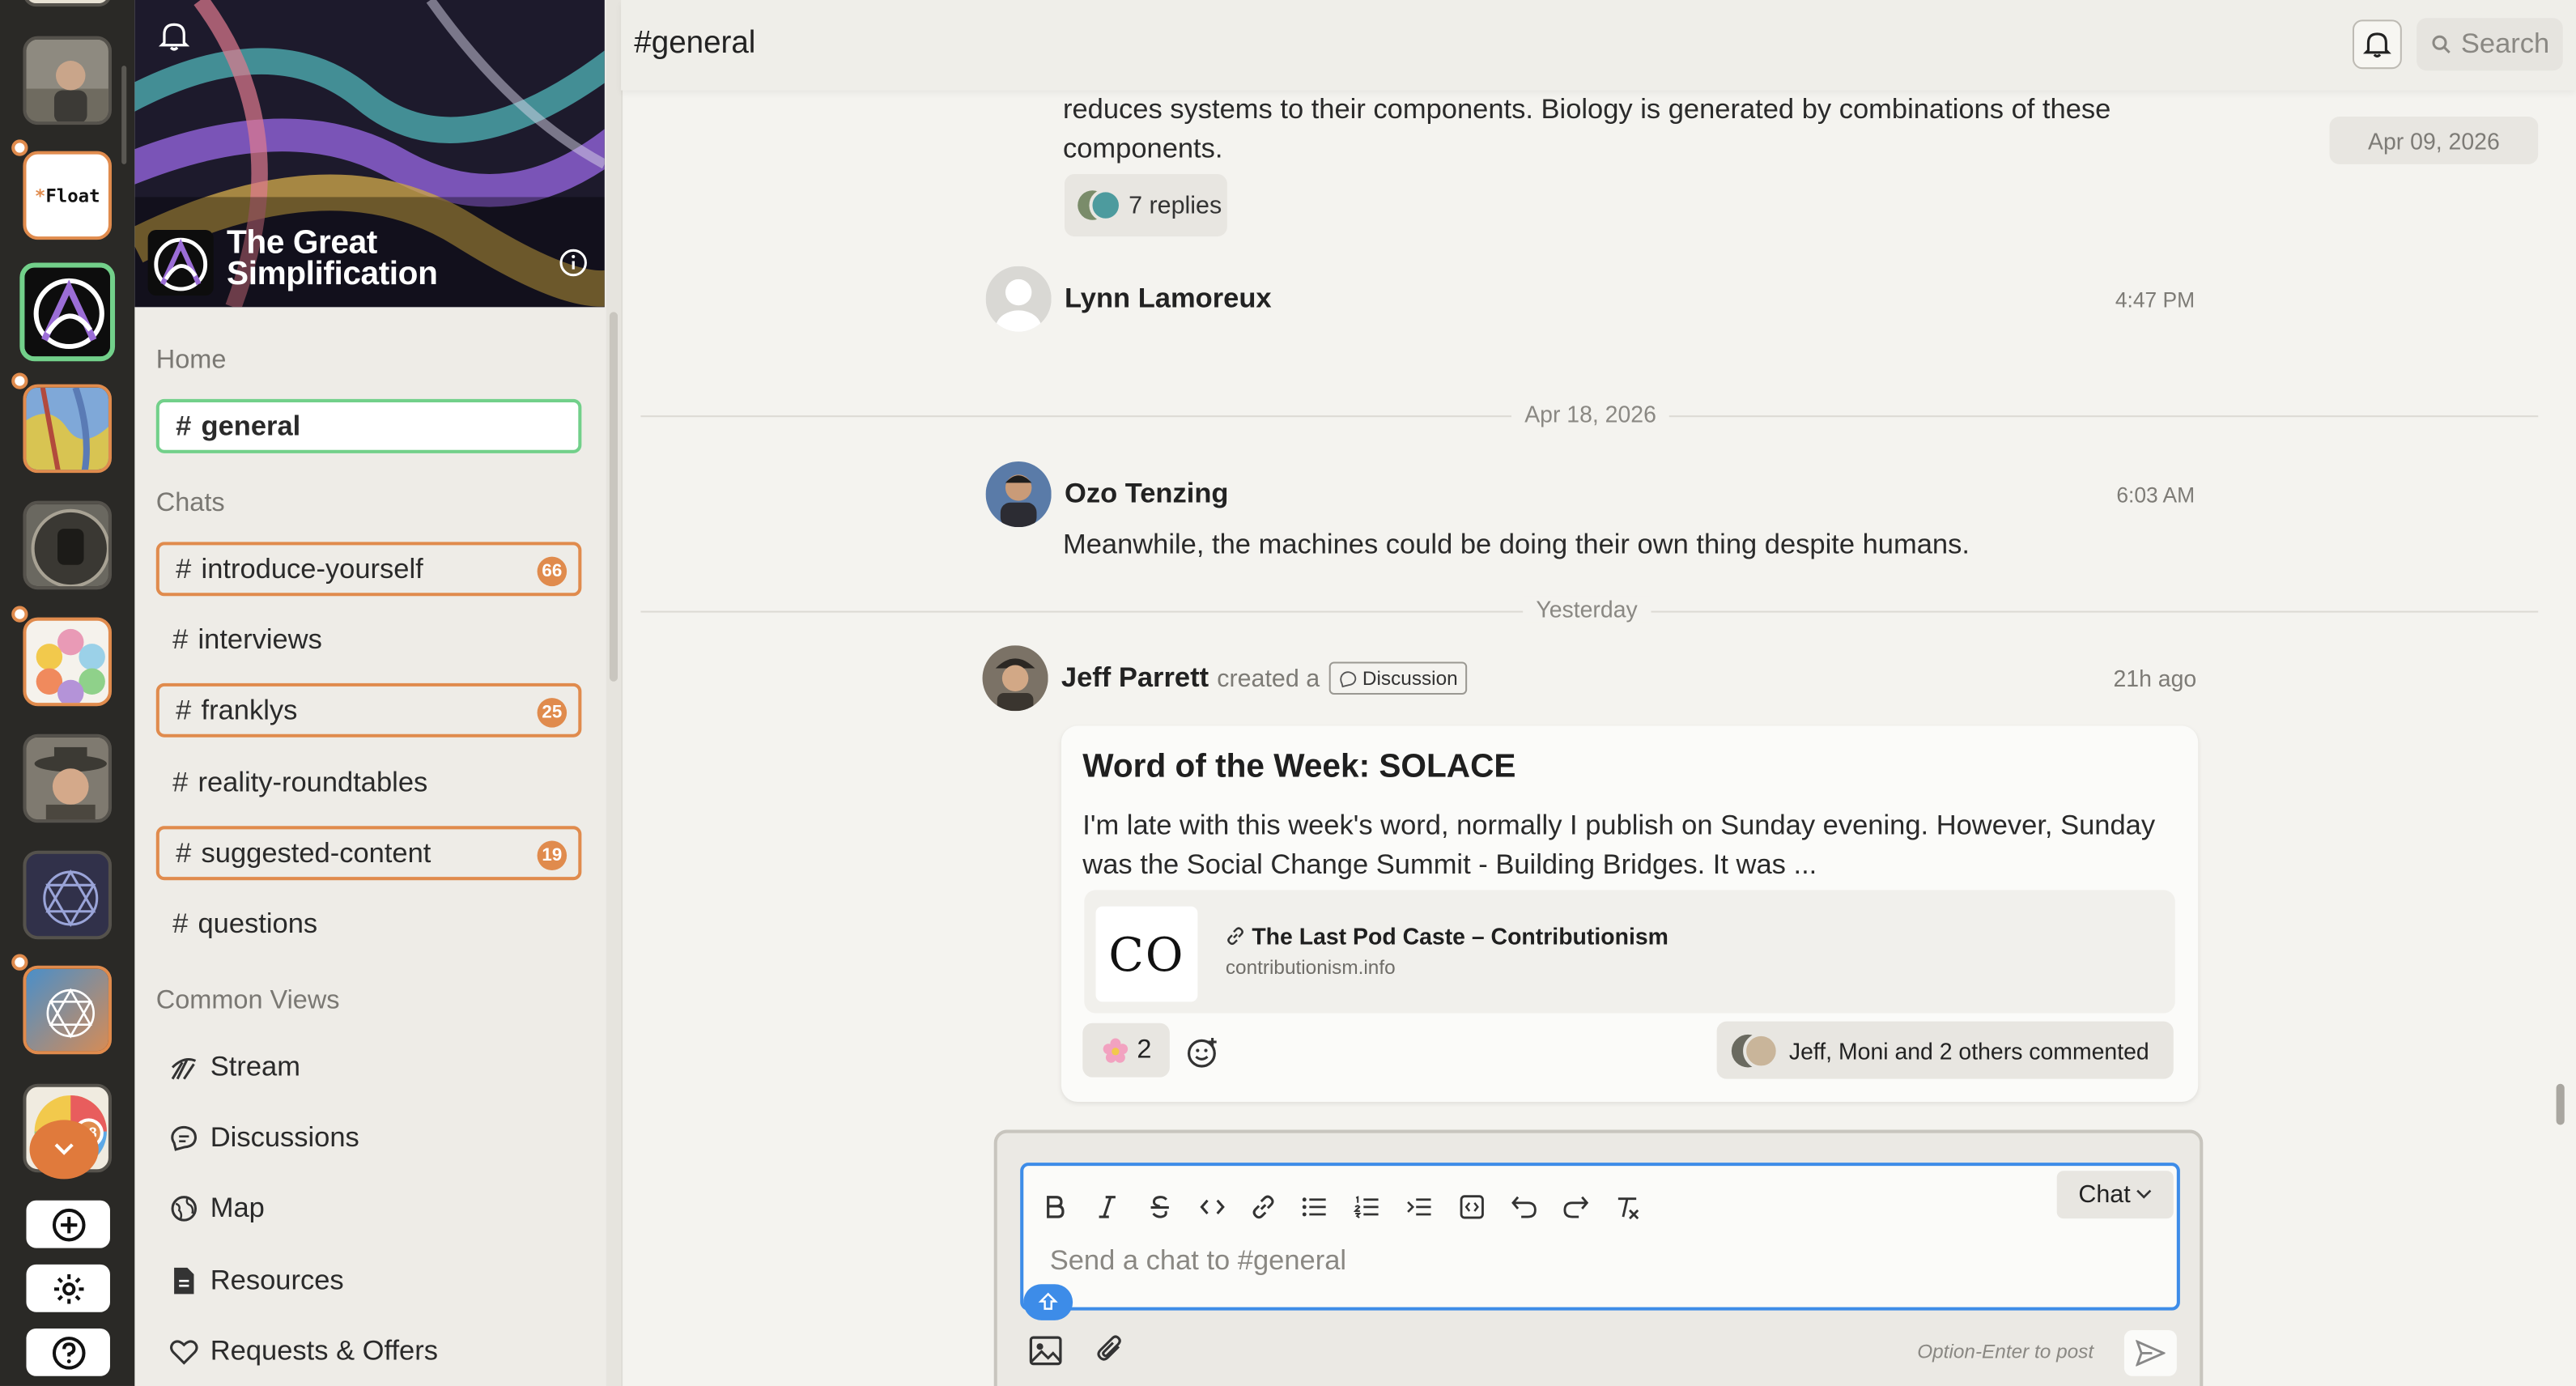 This screenshot has height=1386, width=2576. What do you see at coordinates (2505, 44) in the screenshot?
I see `search-label: Search` at bounding box center [2505, 44].